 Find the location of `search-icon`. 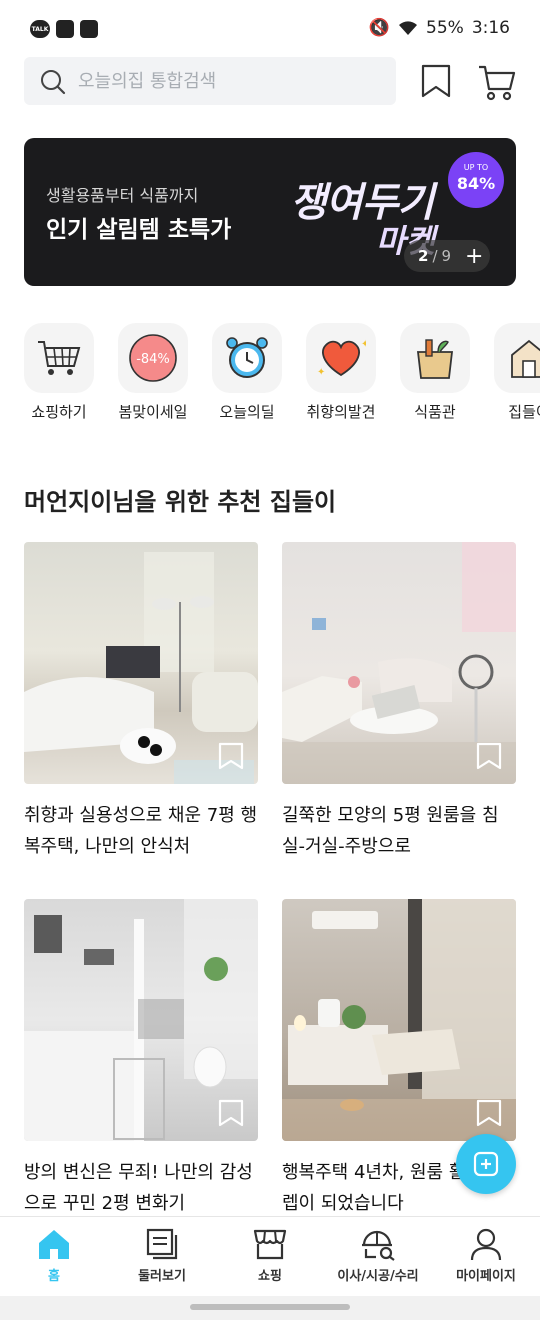

search-icon is located at coordinates (53, 82).